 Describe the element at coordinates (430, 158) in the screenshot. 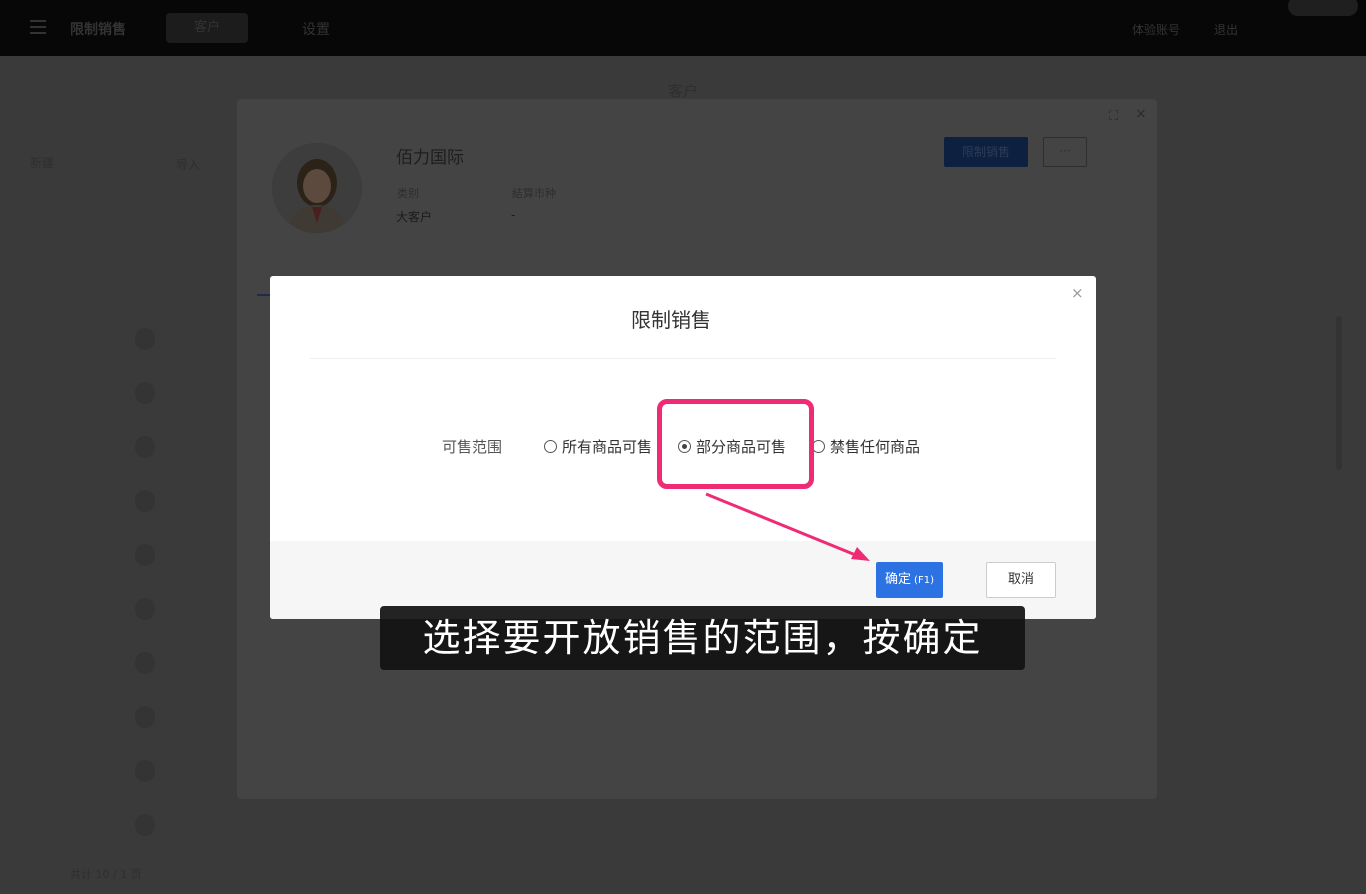

I see `customer-name: 佰力国际` at that location.